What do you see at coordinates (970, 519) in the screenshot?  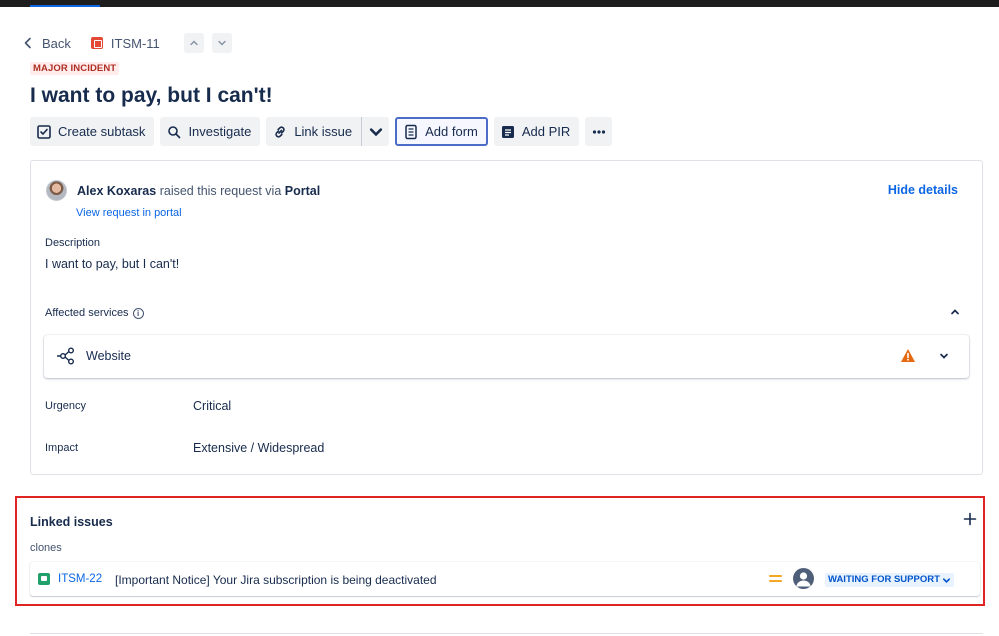 I see `plus-icon` at bounding box center [970, 519].